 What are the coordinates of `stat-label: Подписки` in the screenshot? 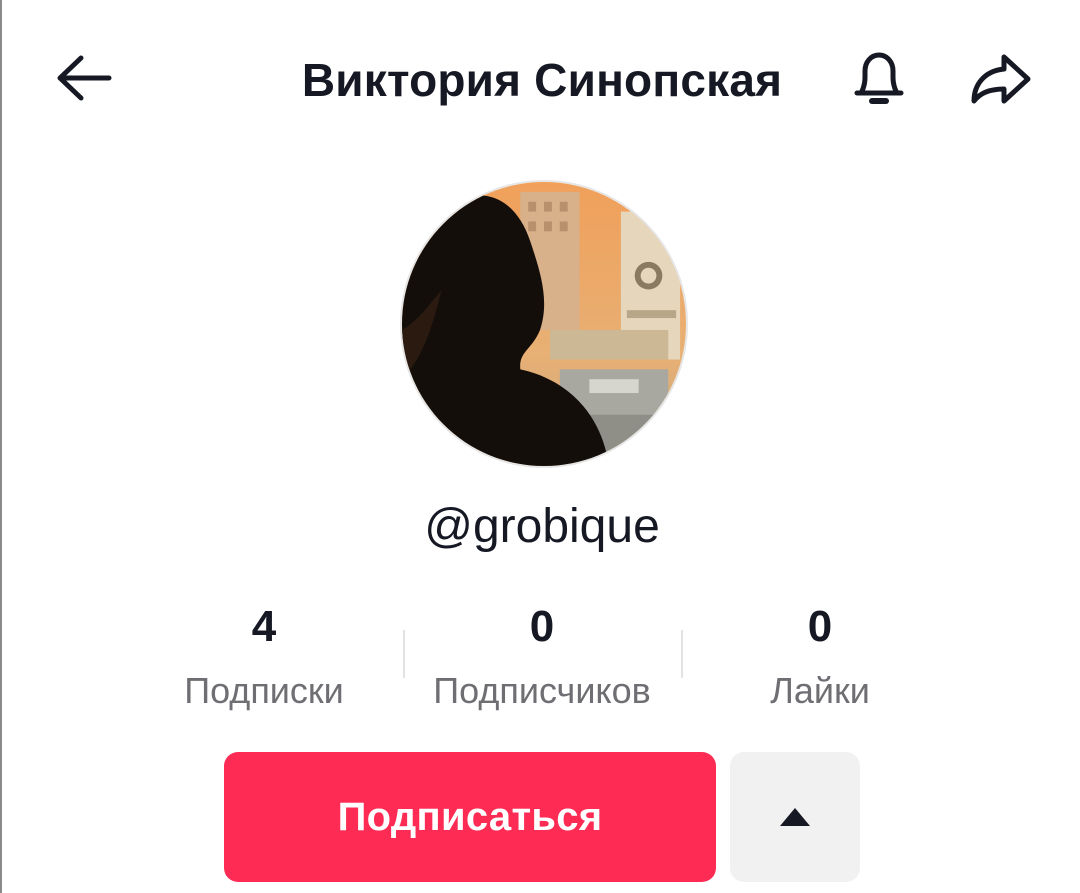 It's located at (264, 690).